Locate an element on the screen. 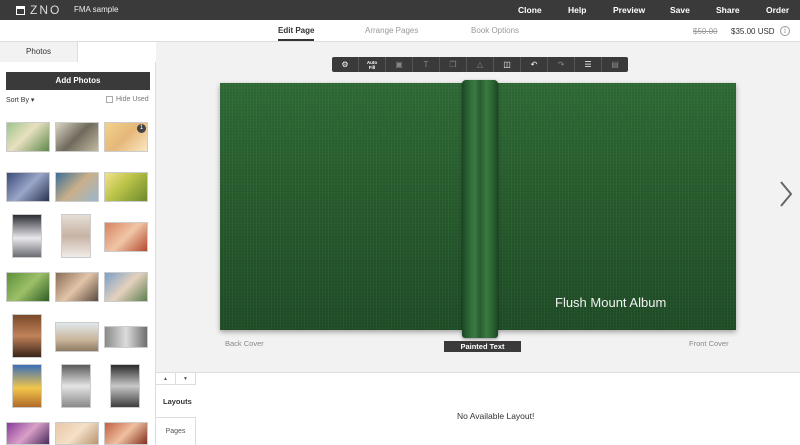 This screenshot has height=445, width=800. zno-logo: ZNO is located at coordinates (38, 10).